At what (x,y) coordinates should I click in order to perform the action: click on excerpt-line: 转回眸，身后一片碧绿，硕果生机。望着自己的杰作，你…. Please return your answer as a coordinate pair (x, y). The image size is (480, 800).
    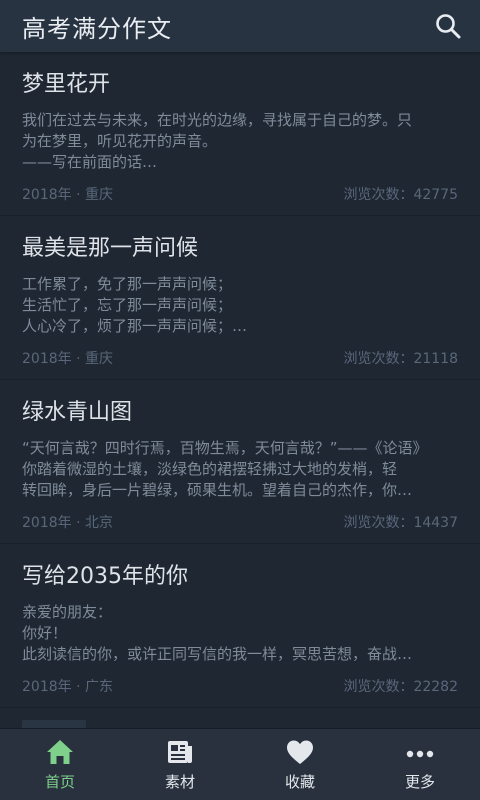
    Looking at the image, I should click on (217, 490).